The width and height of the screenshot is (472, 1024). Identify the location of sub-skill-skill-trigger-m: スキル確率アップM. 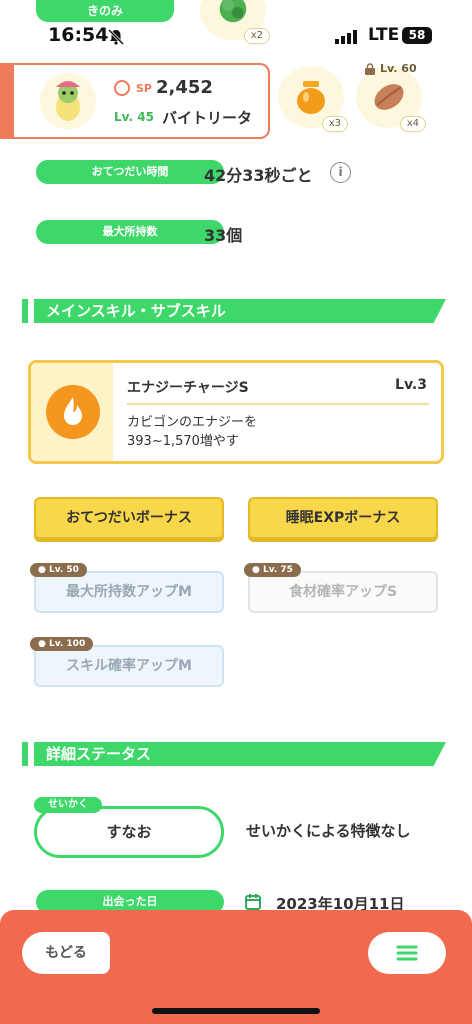
(129, 666).